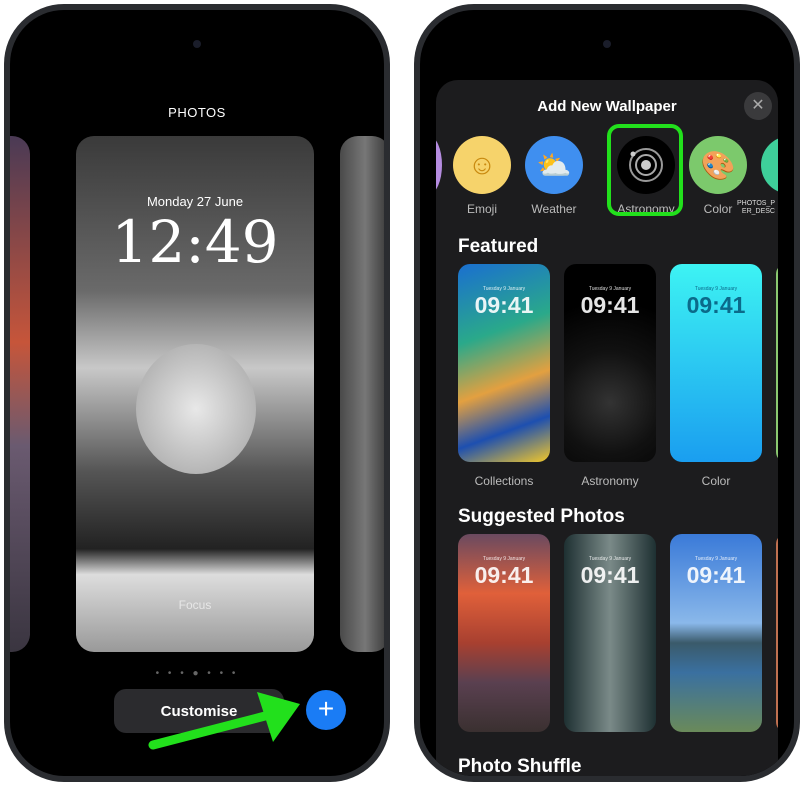  Describe the element at coordinates (439, 165) in the screenshot. I see `category-partial` at that location.